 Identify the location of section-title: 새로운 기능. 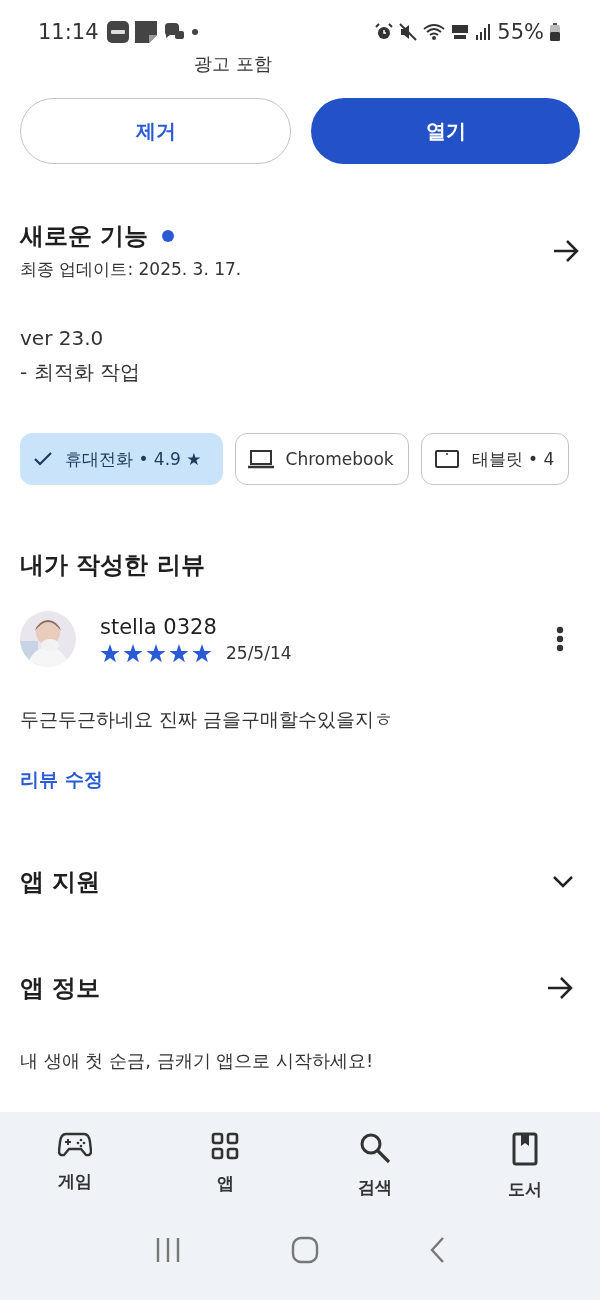
(84, 236).